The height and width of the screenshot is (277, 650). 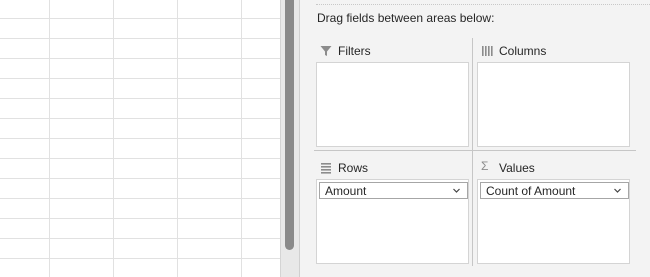 I want to click on rows-drop-zone: Amount, so click(x=392, y=221).